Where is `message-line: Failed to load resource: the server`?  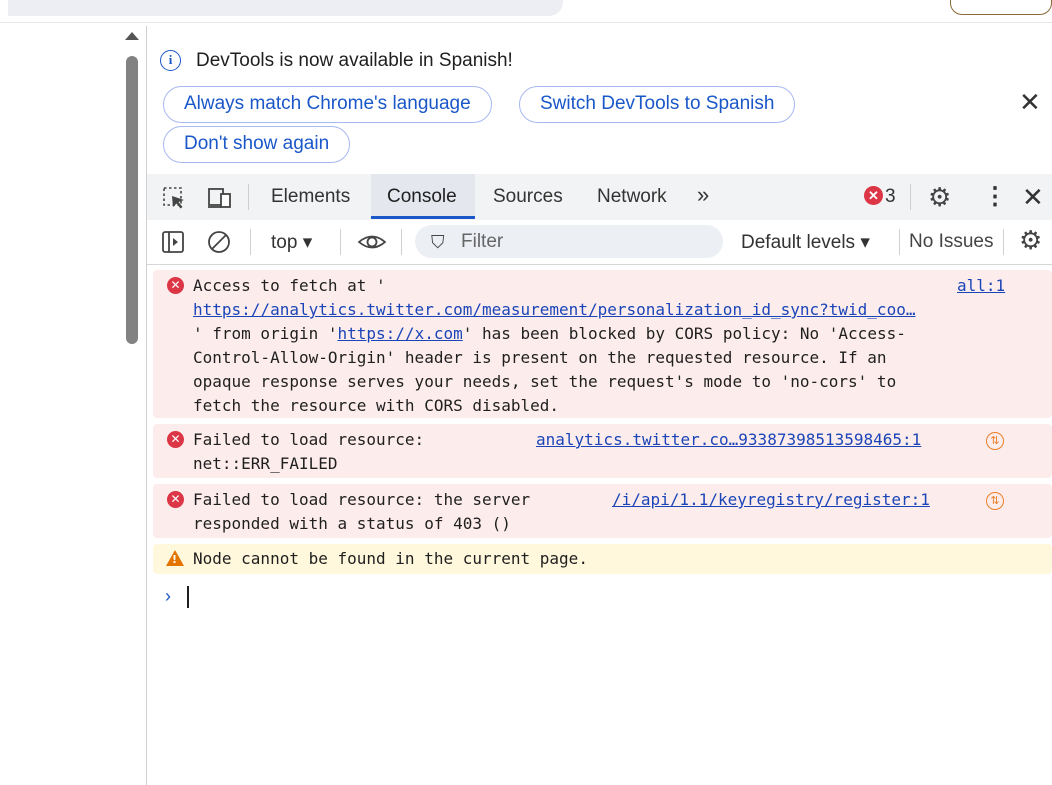 message-line: Failed to load resource: the server is located at coordinates (362, 499).